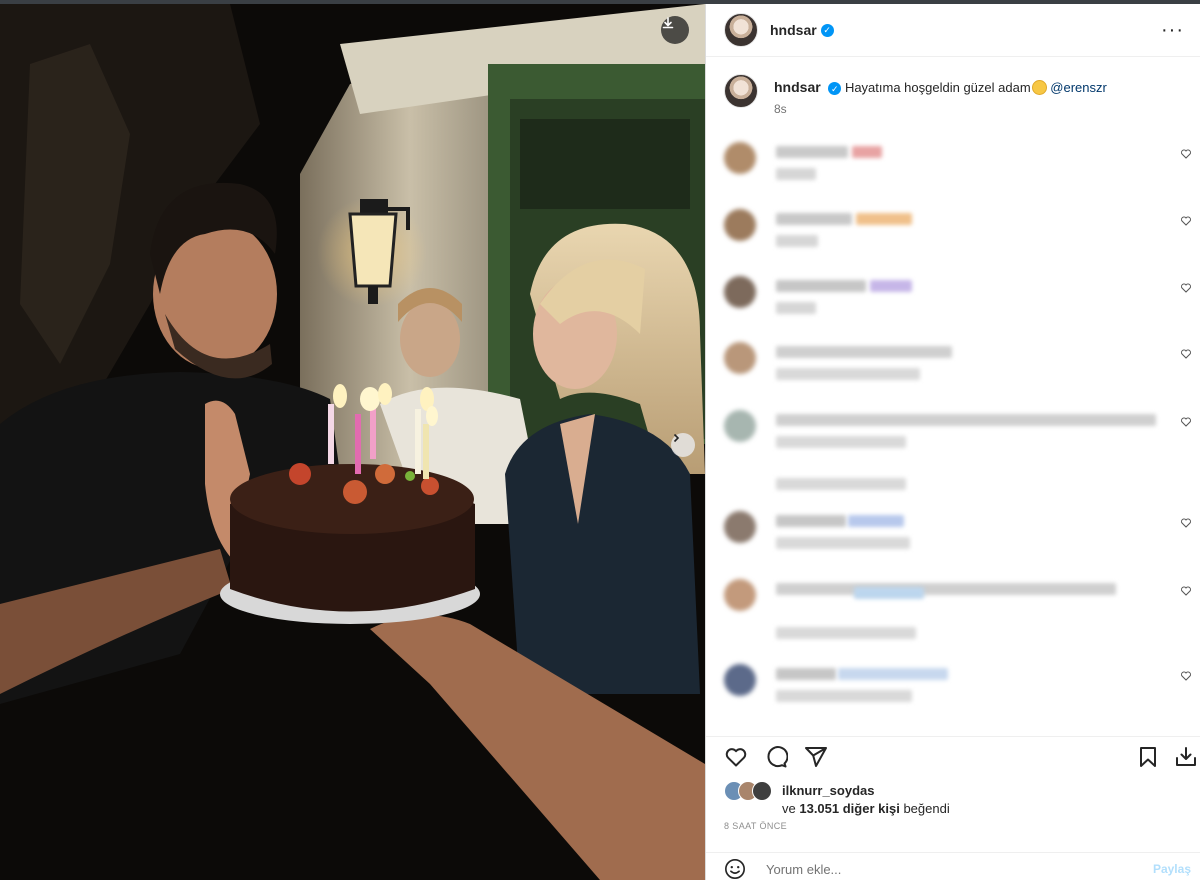  What do you see at coordinates (1078, 87) in the screenshot?
I see `caption-mention-link: @erenszr` at bounding box center [1078, 87].